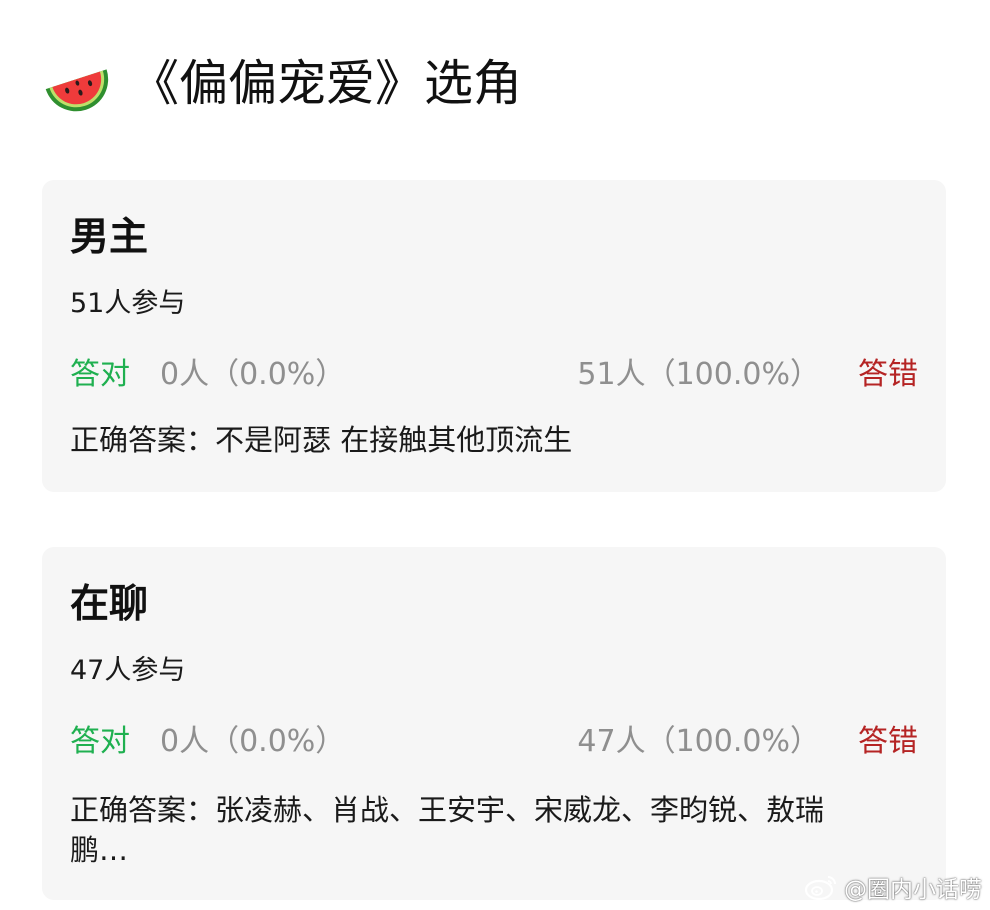 The image size is (990, 910). I want to click on watermark: @圈内小话唠, so click(893, 887).